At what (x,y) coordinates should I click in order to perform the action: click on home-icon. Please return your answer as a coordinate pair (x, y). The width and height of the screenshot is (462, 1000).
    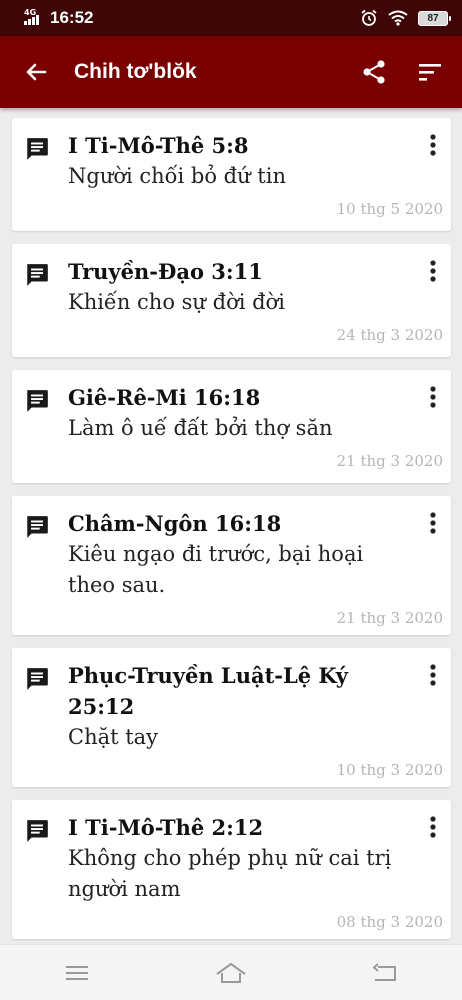
    Looking at the image, I should click on (231, 972).